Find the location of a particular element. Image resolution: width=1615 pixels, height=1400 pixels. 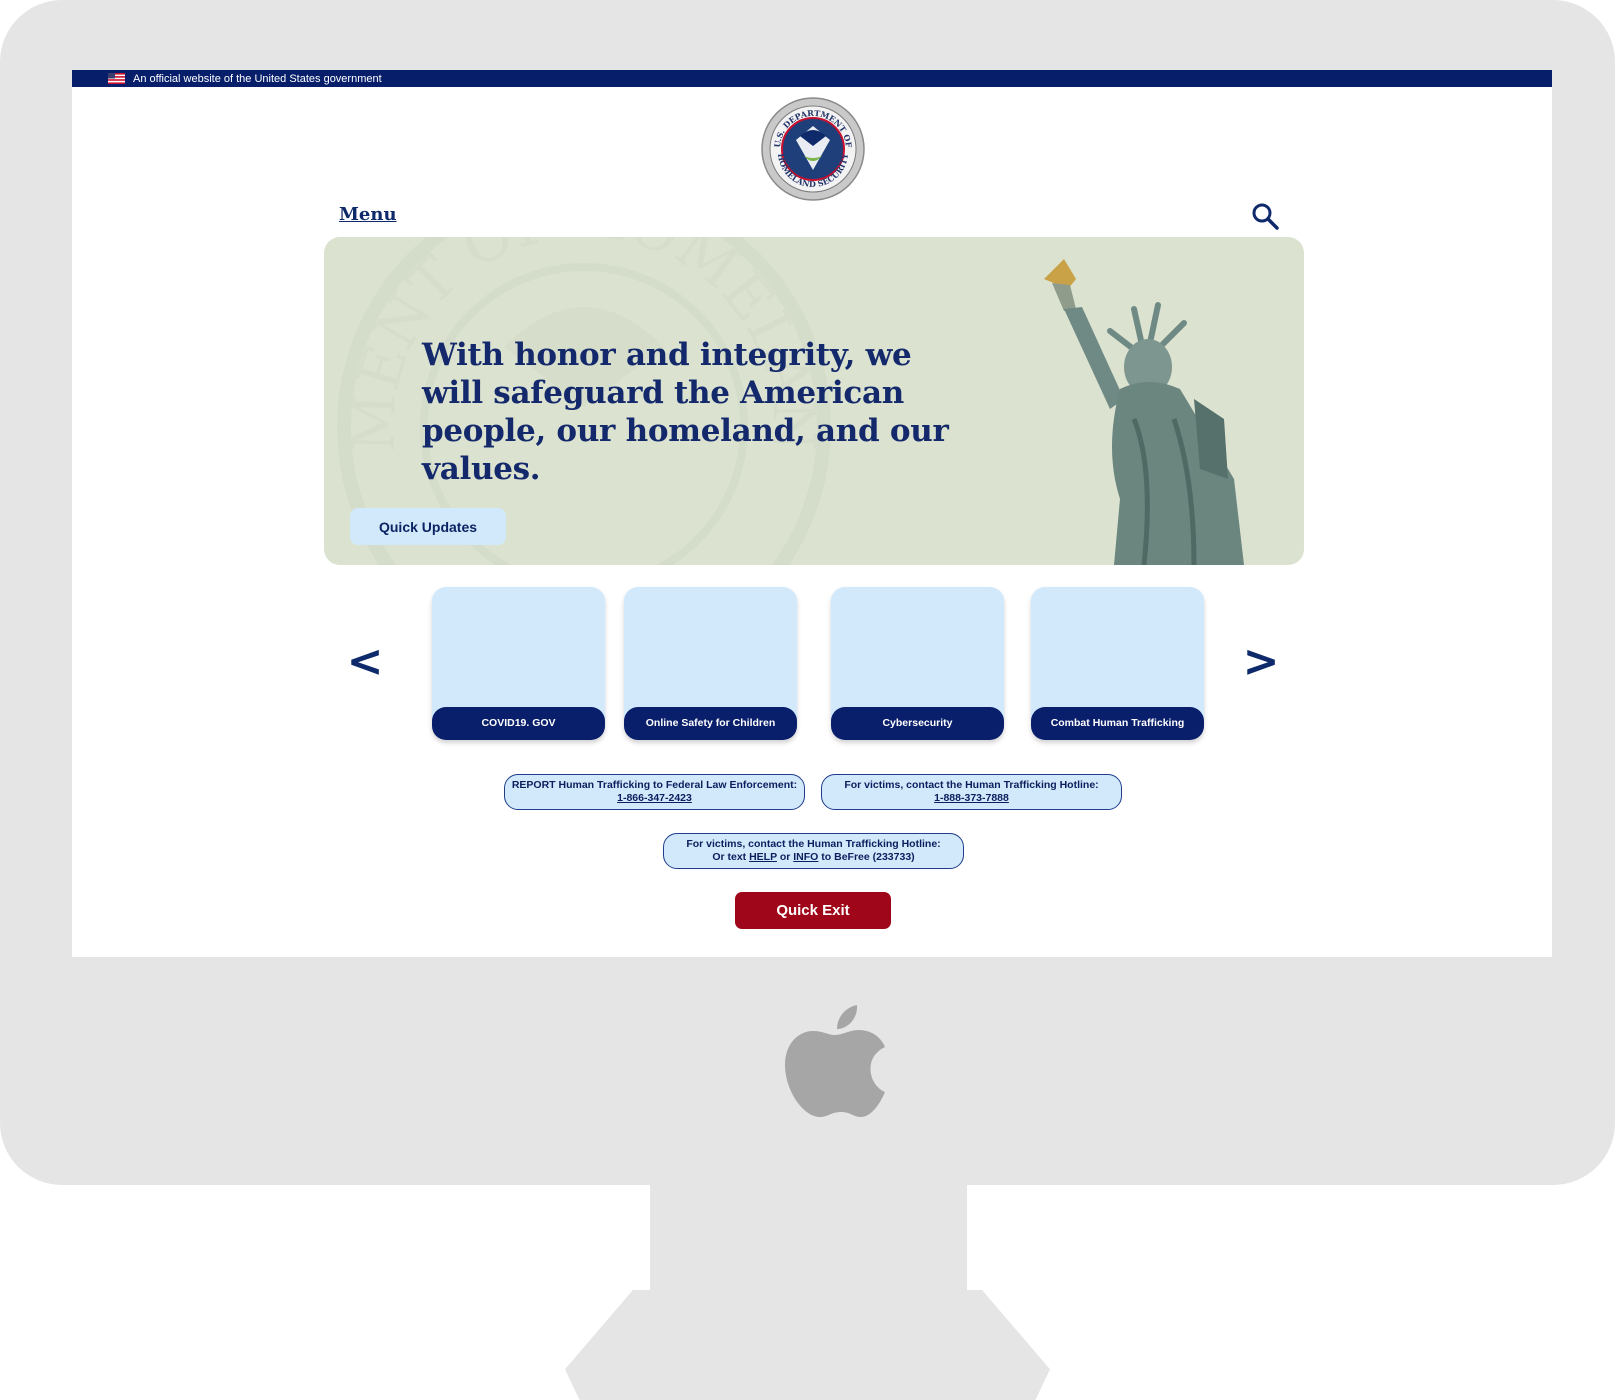

text-pill-line2: Or text HELP or INFO to BeFree (233733) is located at coordinates (813, 857).